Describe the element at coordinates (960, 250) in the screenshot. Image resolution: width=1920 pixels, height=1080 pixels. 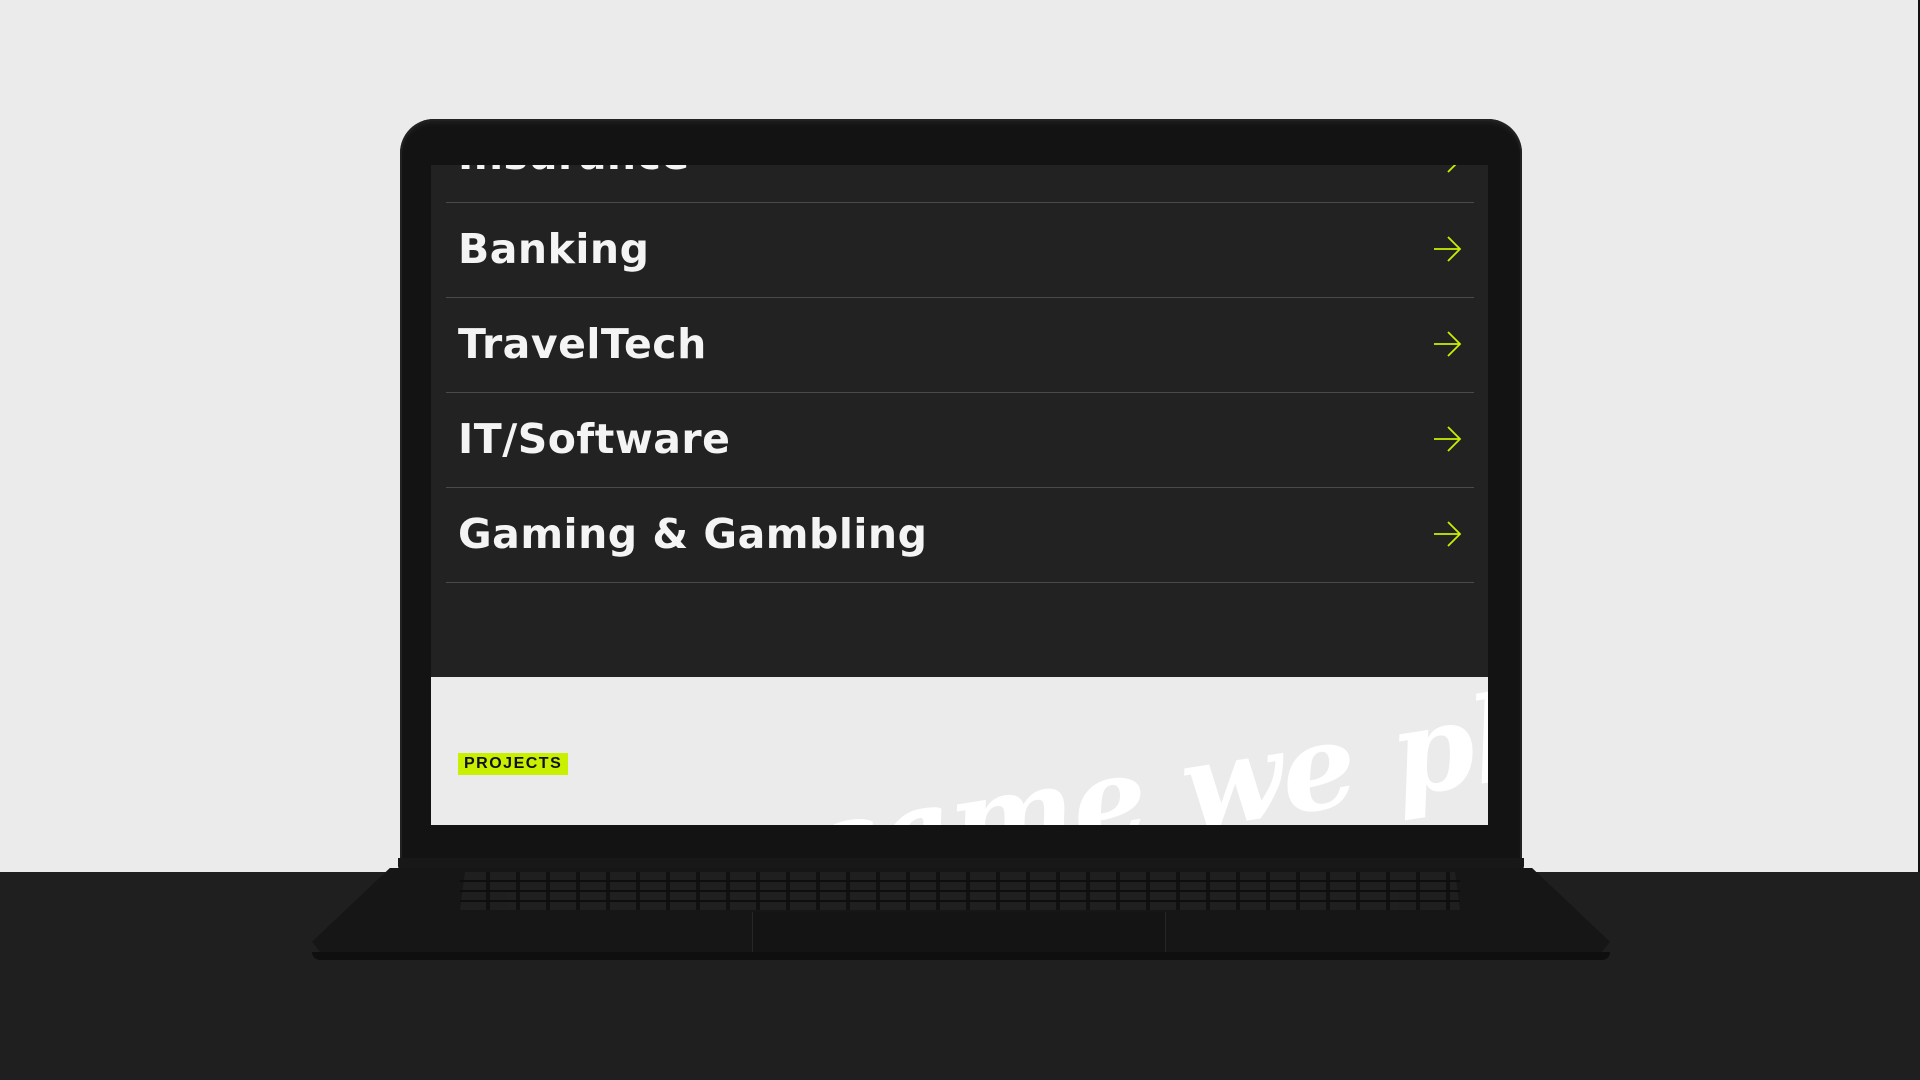
I see `menu-item-banking: Banking` at that location.